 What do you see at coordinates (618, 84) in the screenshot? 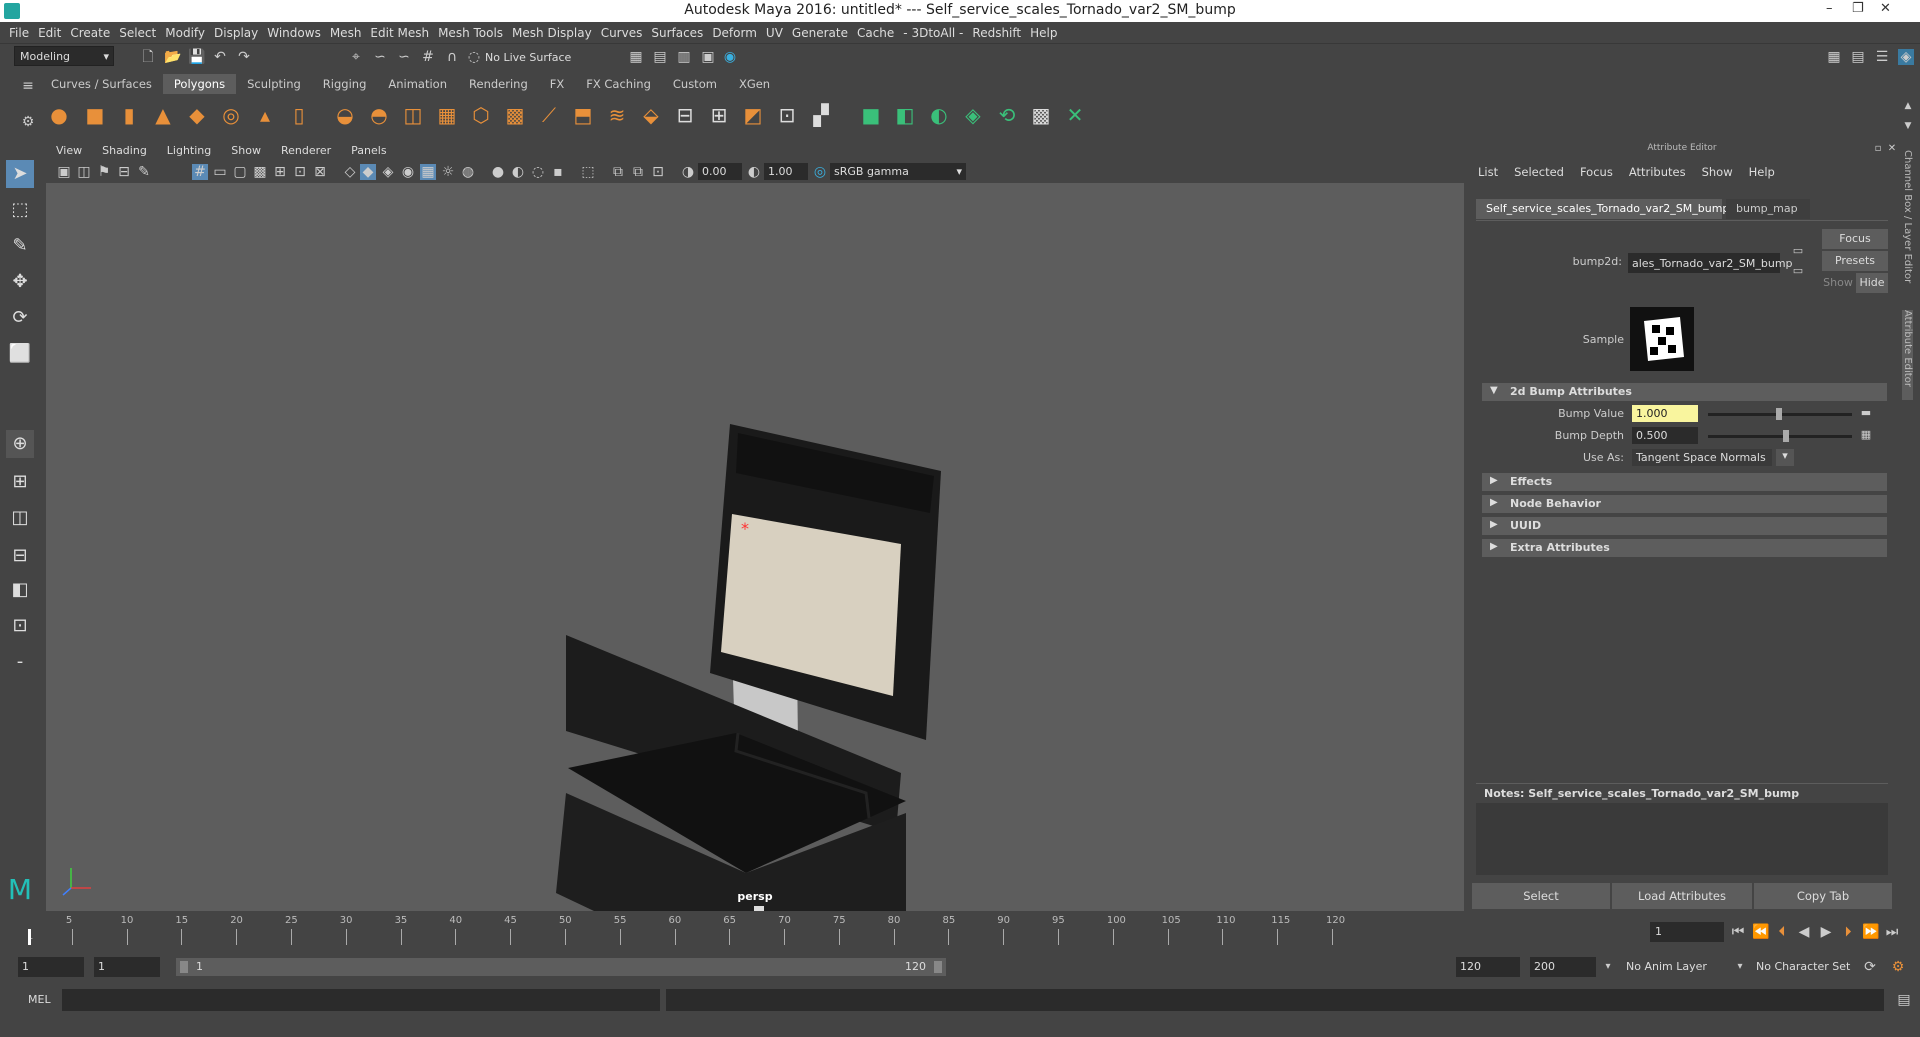
I see `tab-fx-caching: FX Caching` at bounding box center [618, 84].